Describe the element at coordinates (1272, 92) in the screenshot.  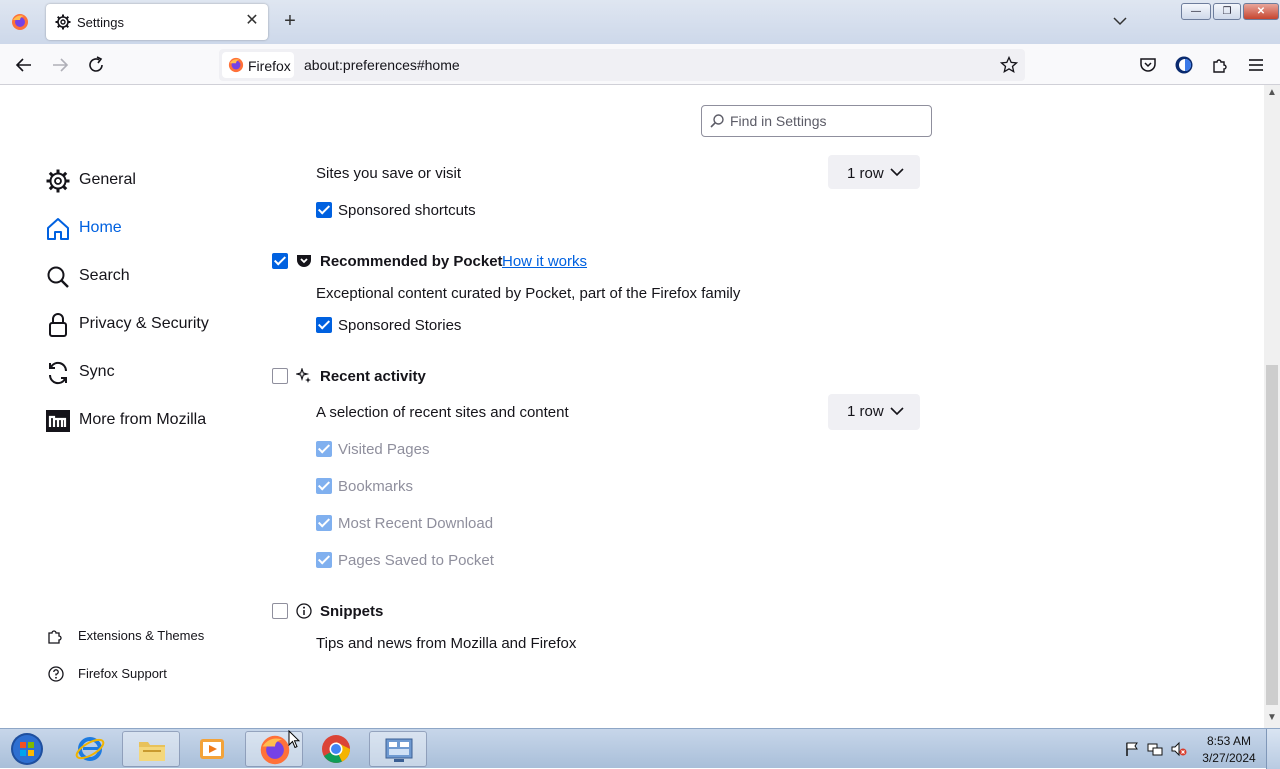
I see `scroll-up-arrow-icon: ▲` at that location.